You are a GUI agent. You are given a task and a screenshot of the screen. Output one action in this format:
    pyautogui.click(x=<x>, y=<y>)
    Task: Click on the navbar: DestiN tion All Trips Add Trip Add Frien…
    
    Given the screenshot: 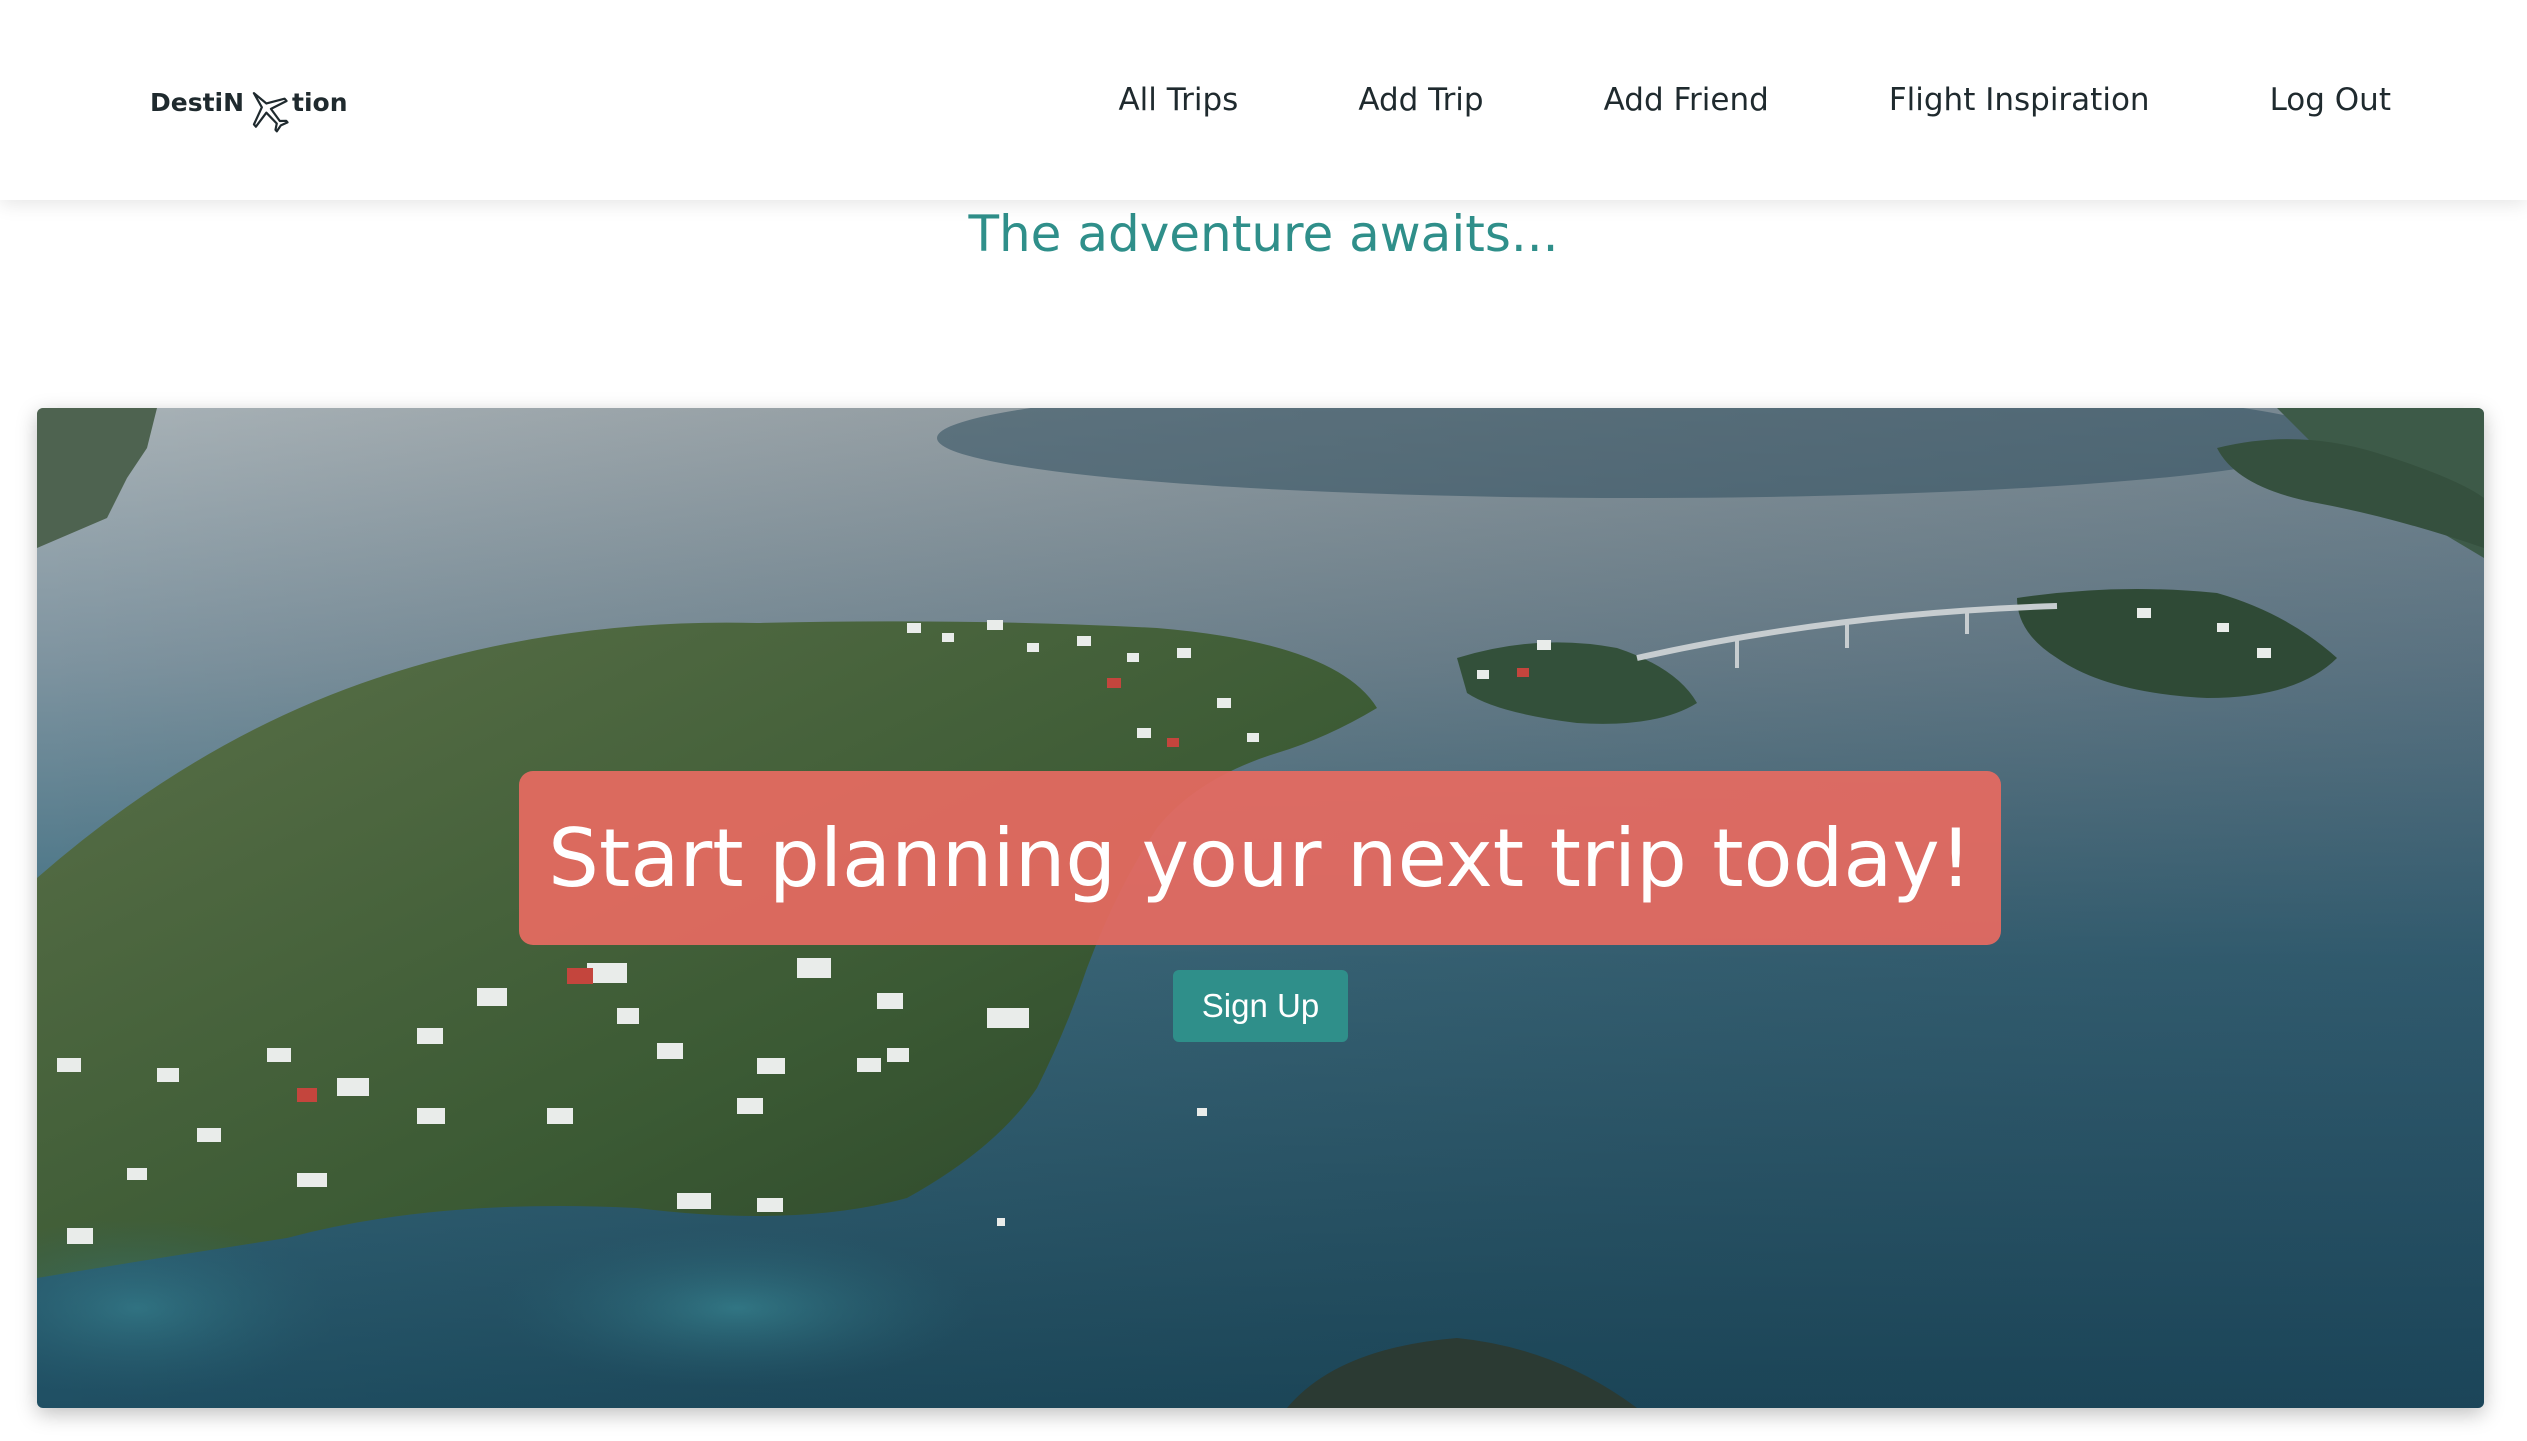 What is the action you would take?
    pyautogui.click(x=1263, y=100)
    